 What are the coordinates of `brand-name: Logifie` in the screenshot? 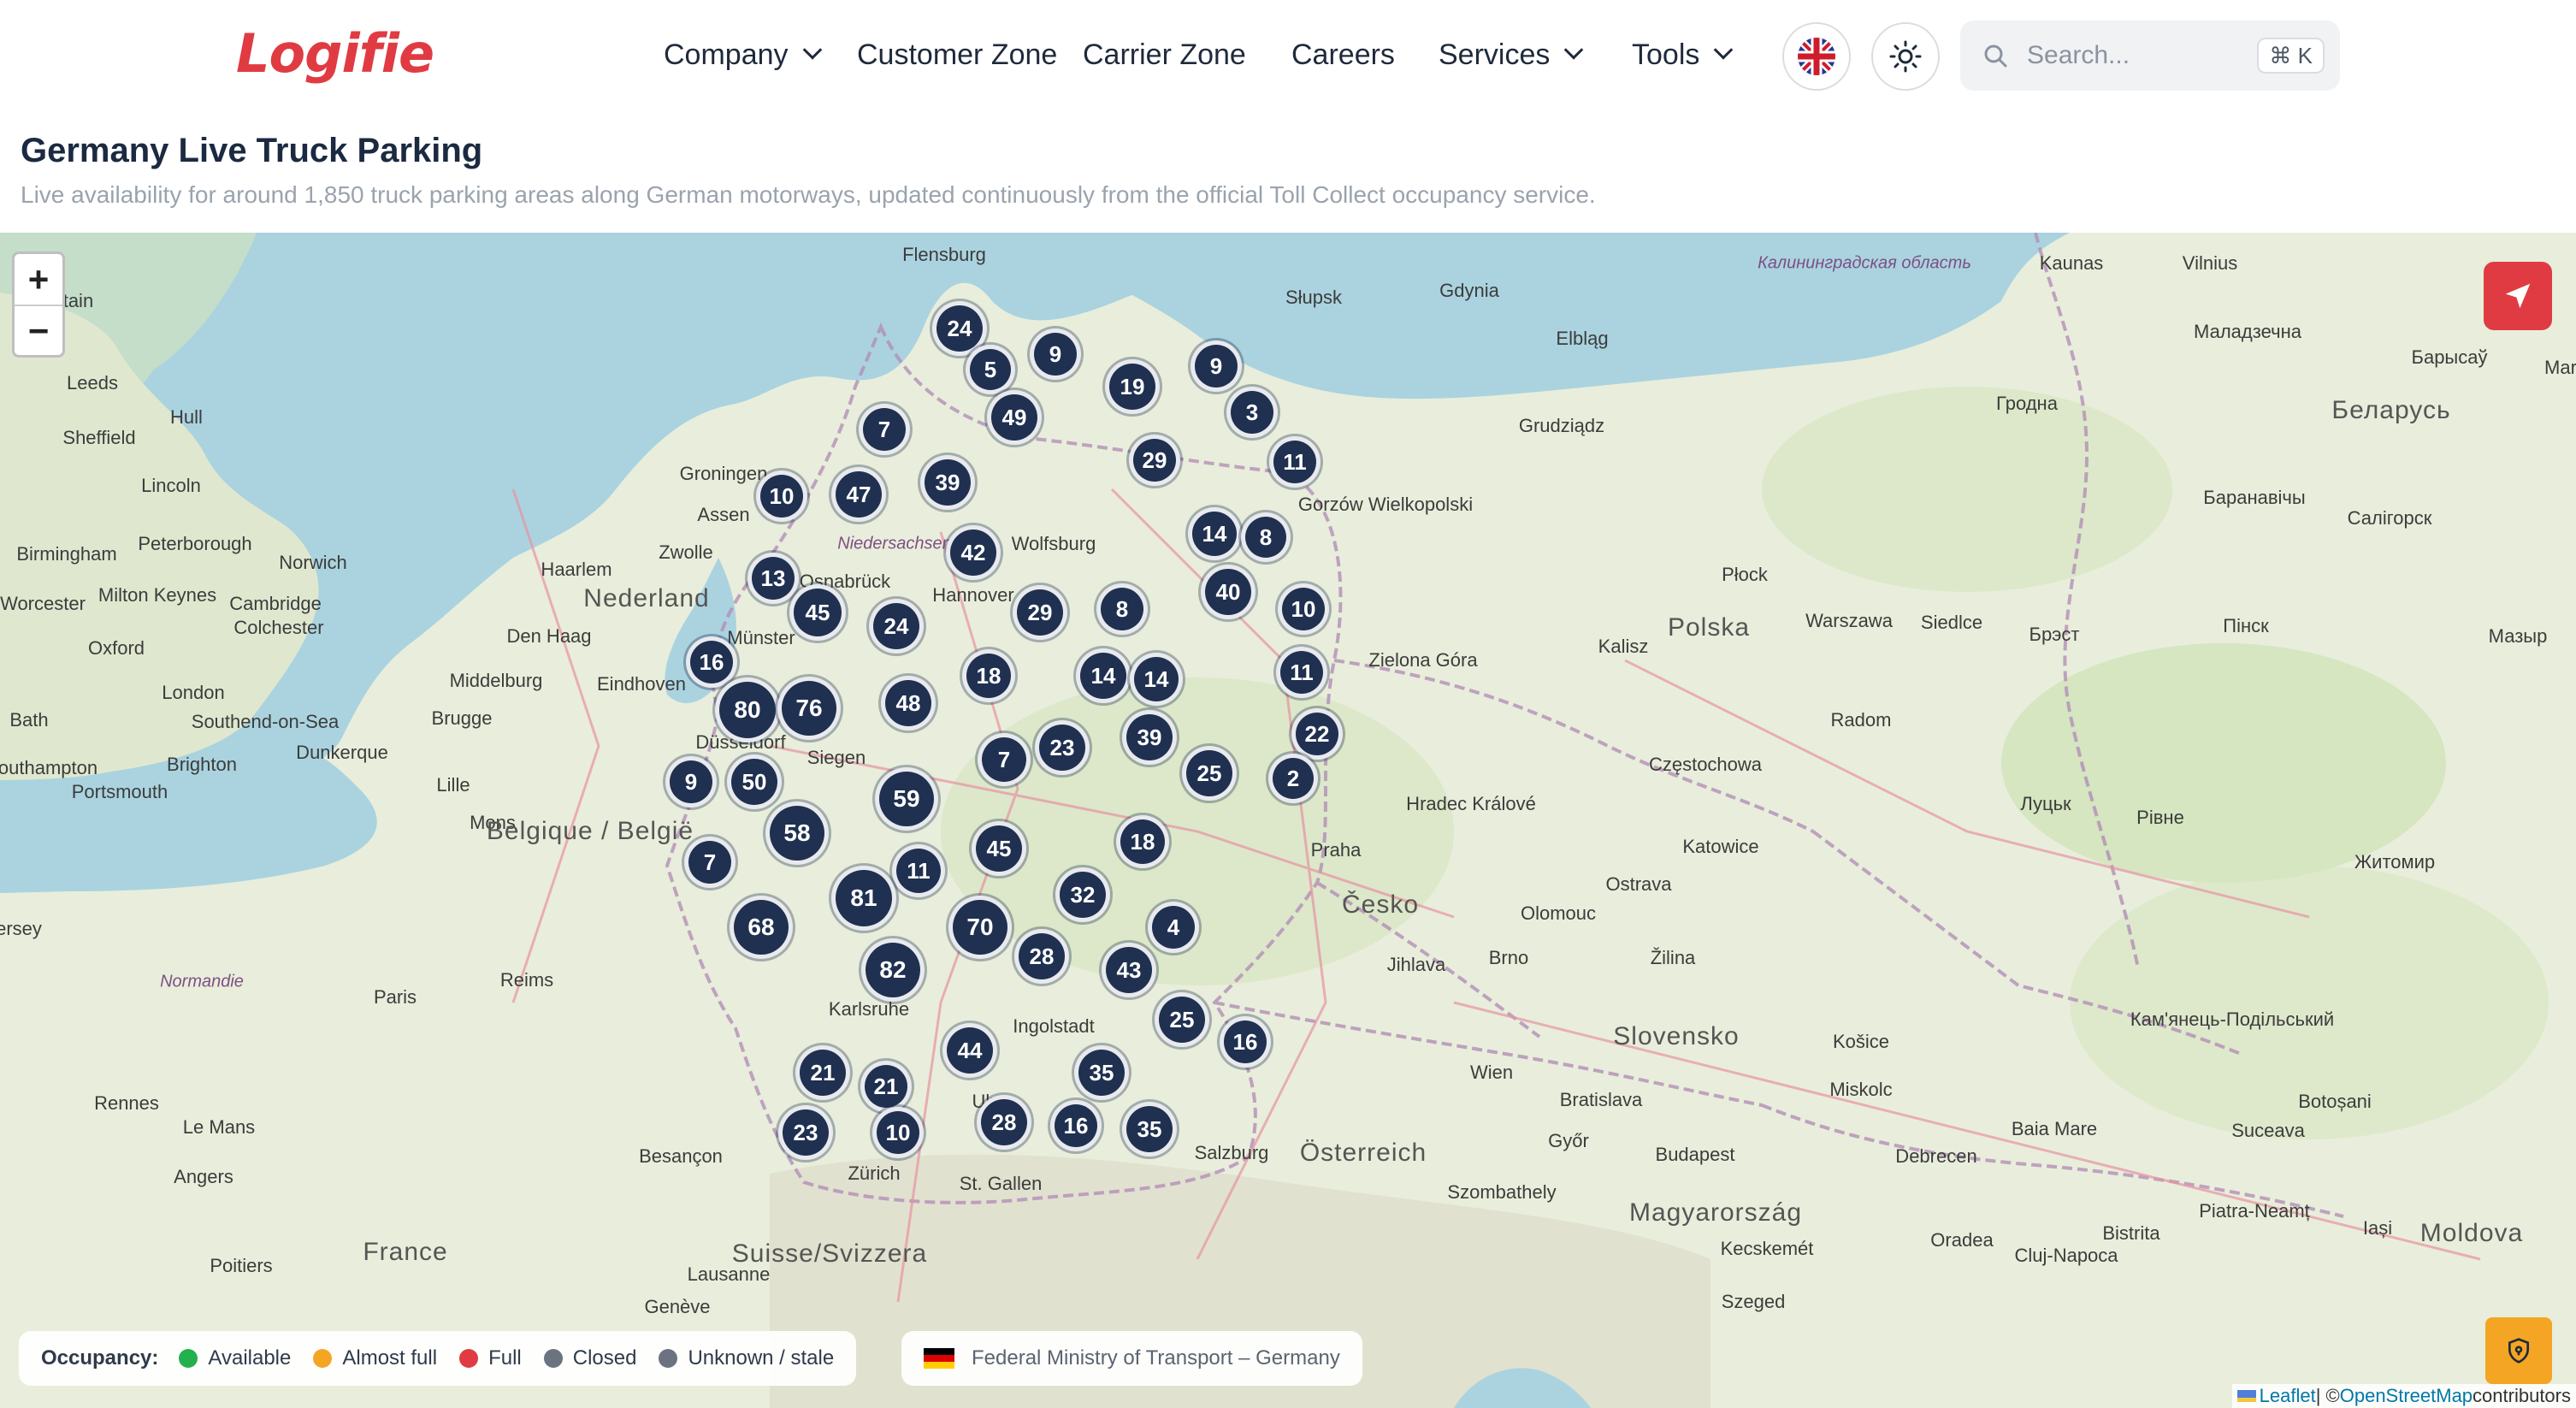 It's located at (335, 53).